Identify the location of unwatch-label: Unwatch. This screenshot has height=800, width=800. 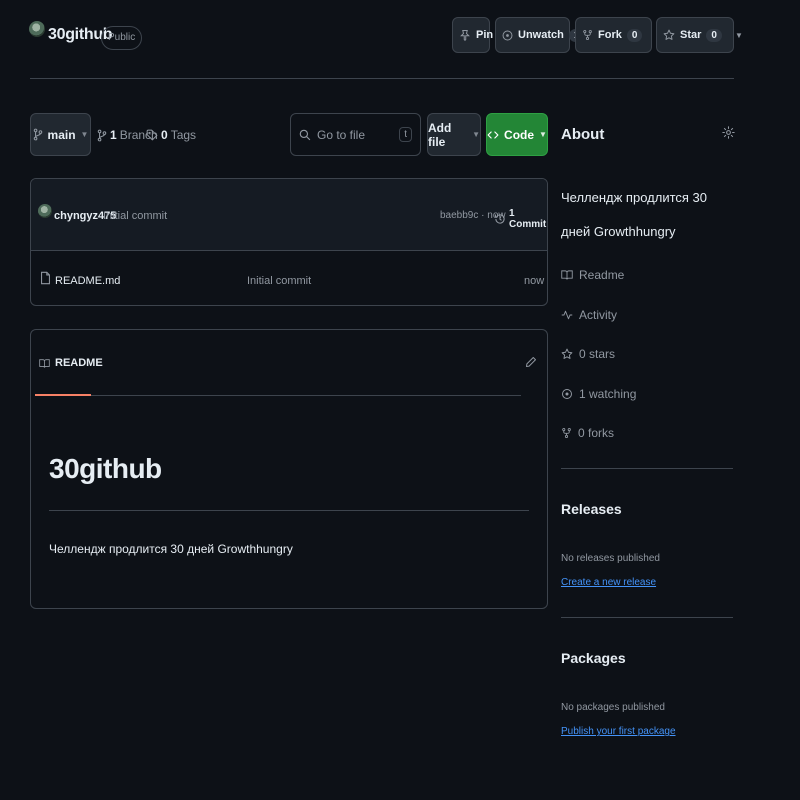
(541, 35).